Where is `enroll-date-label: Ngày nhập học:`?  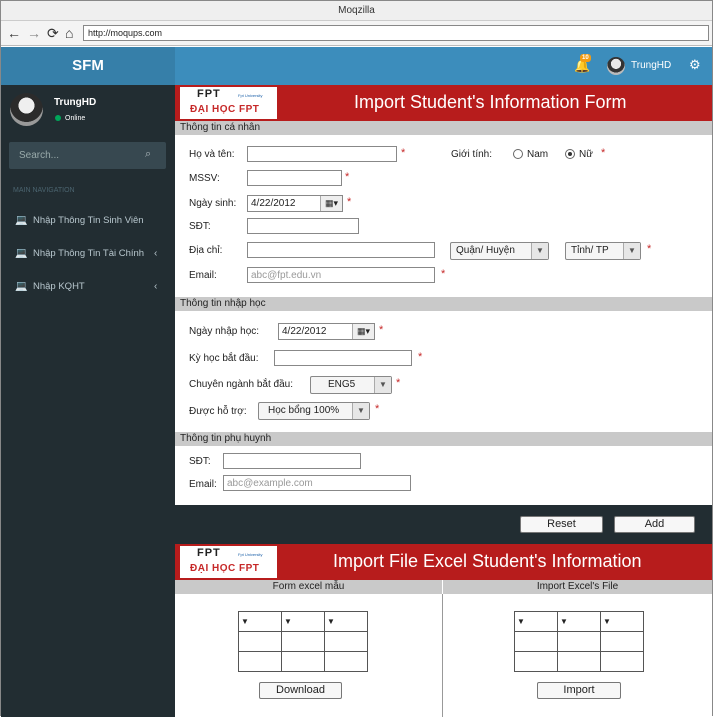
enroll-date-label: Ngày nhập học: is located at coordinates (224, 331).